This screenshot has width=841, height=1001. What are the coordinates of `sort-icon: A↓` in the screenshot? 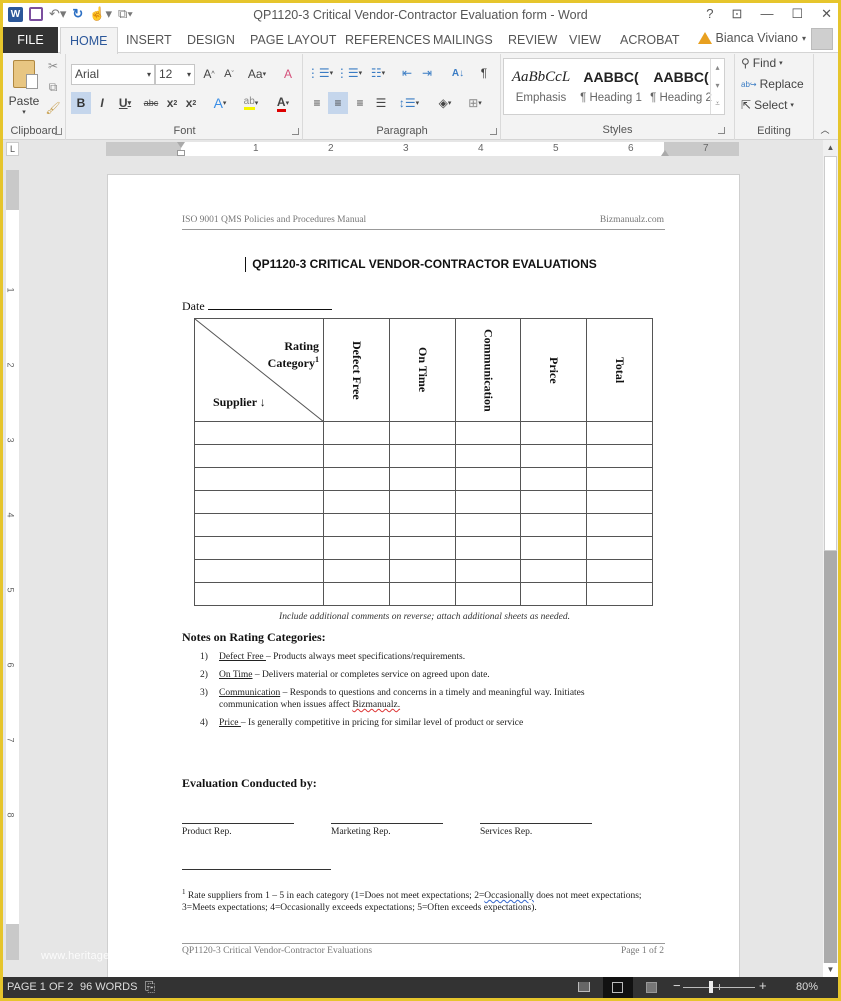 It's located at (458, 73).